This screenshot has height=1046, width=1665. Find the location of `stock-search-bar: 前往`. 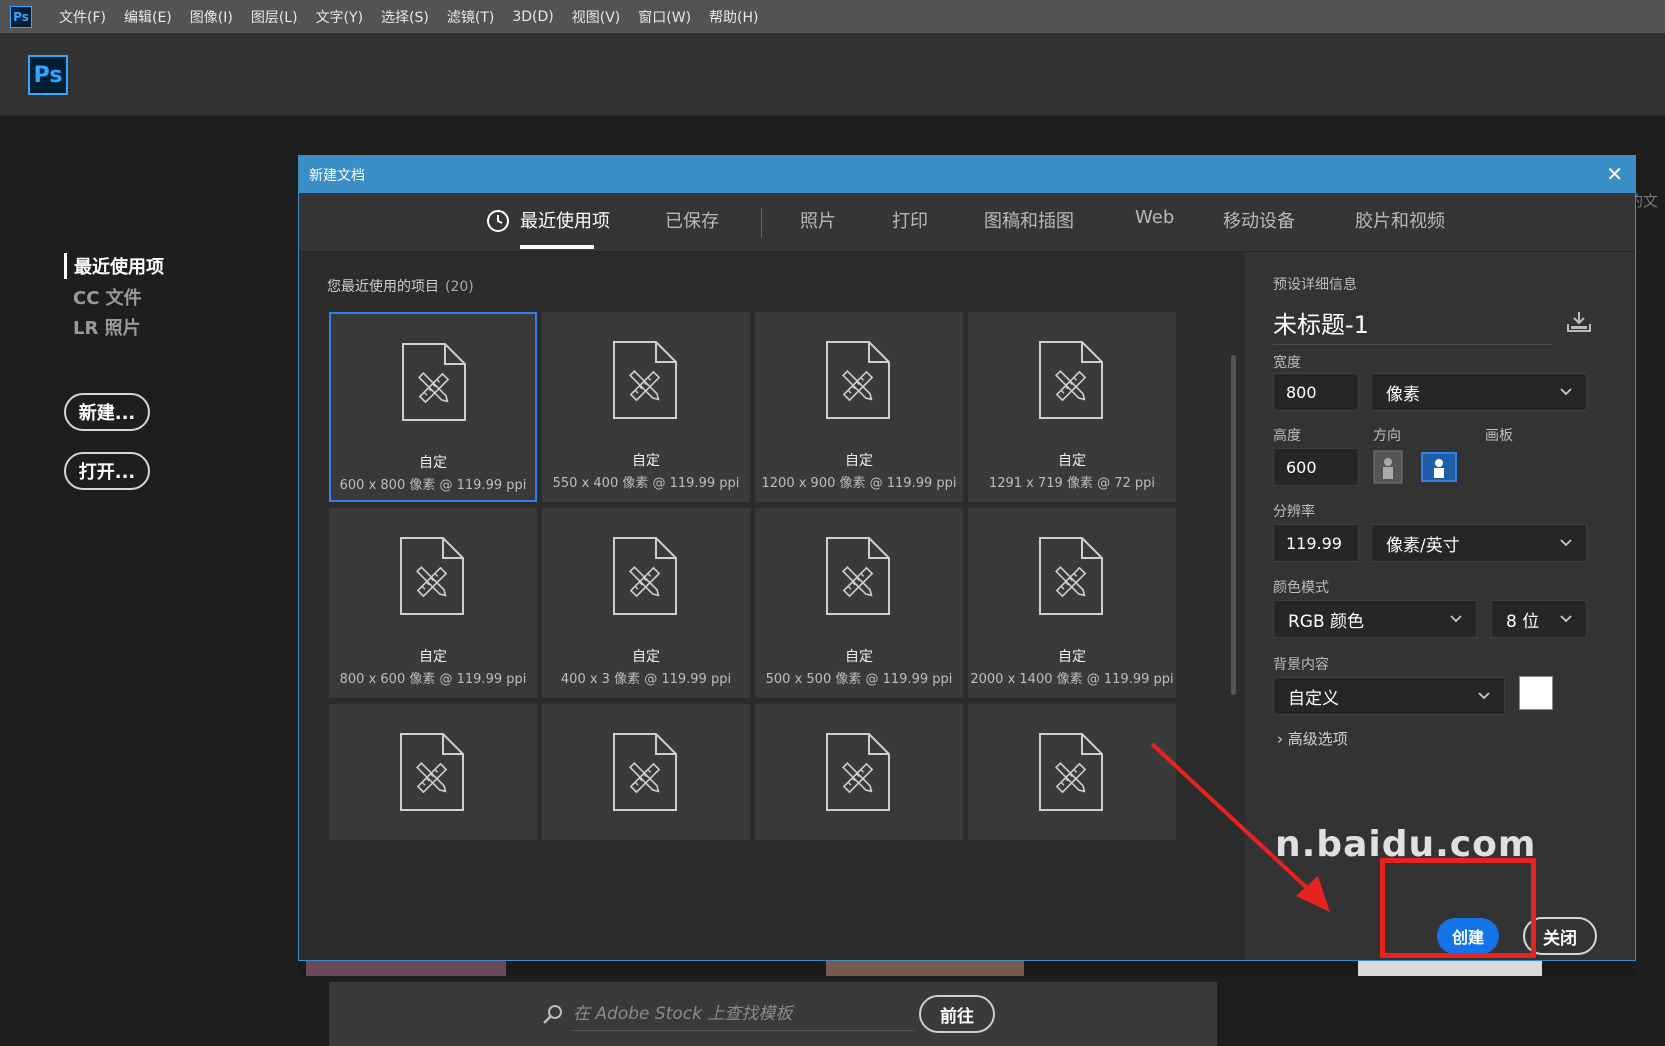

stock-search-bar: 前往 is located at coordinates (773, 1014).